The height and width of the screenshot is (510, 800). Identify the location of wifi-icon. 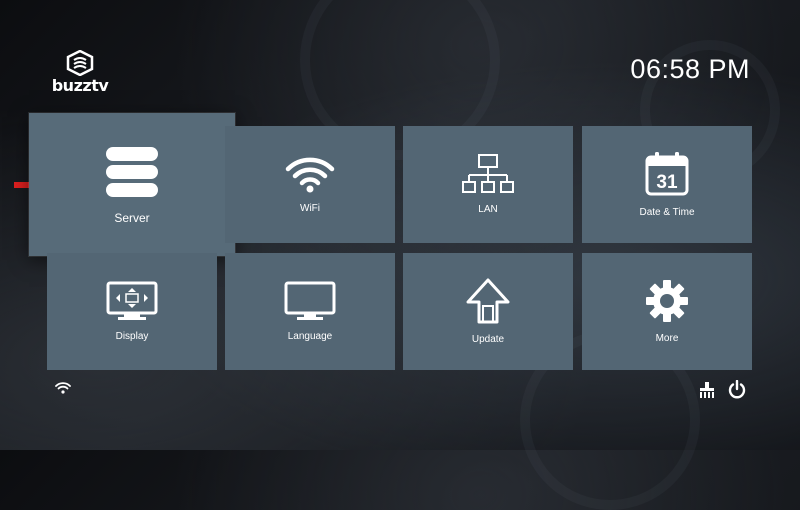
(310, 174).